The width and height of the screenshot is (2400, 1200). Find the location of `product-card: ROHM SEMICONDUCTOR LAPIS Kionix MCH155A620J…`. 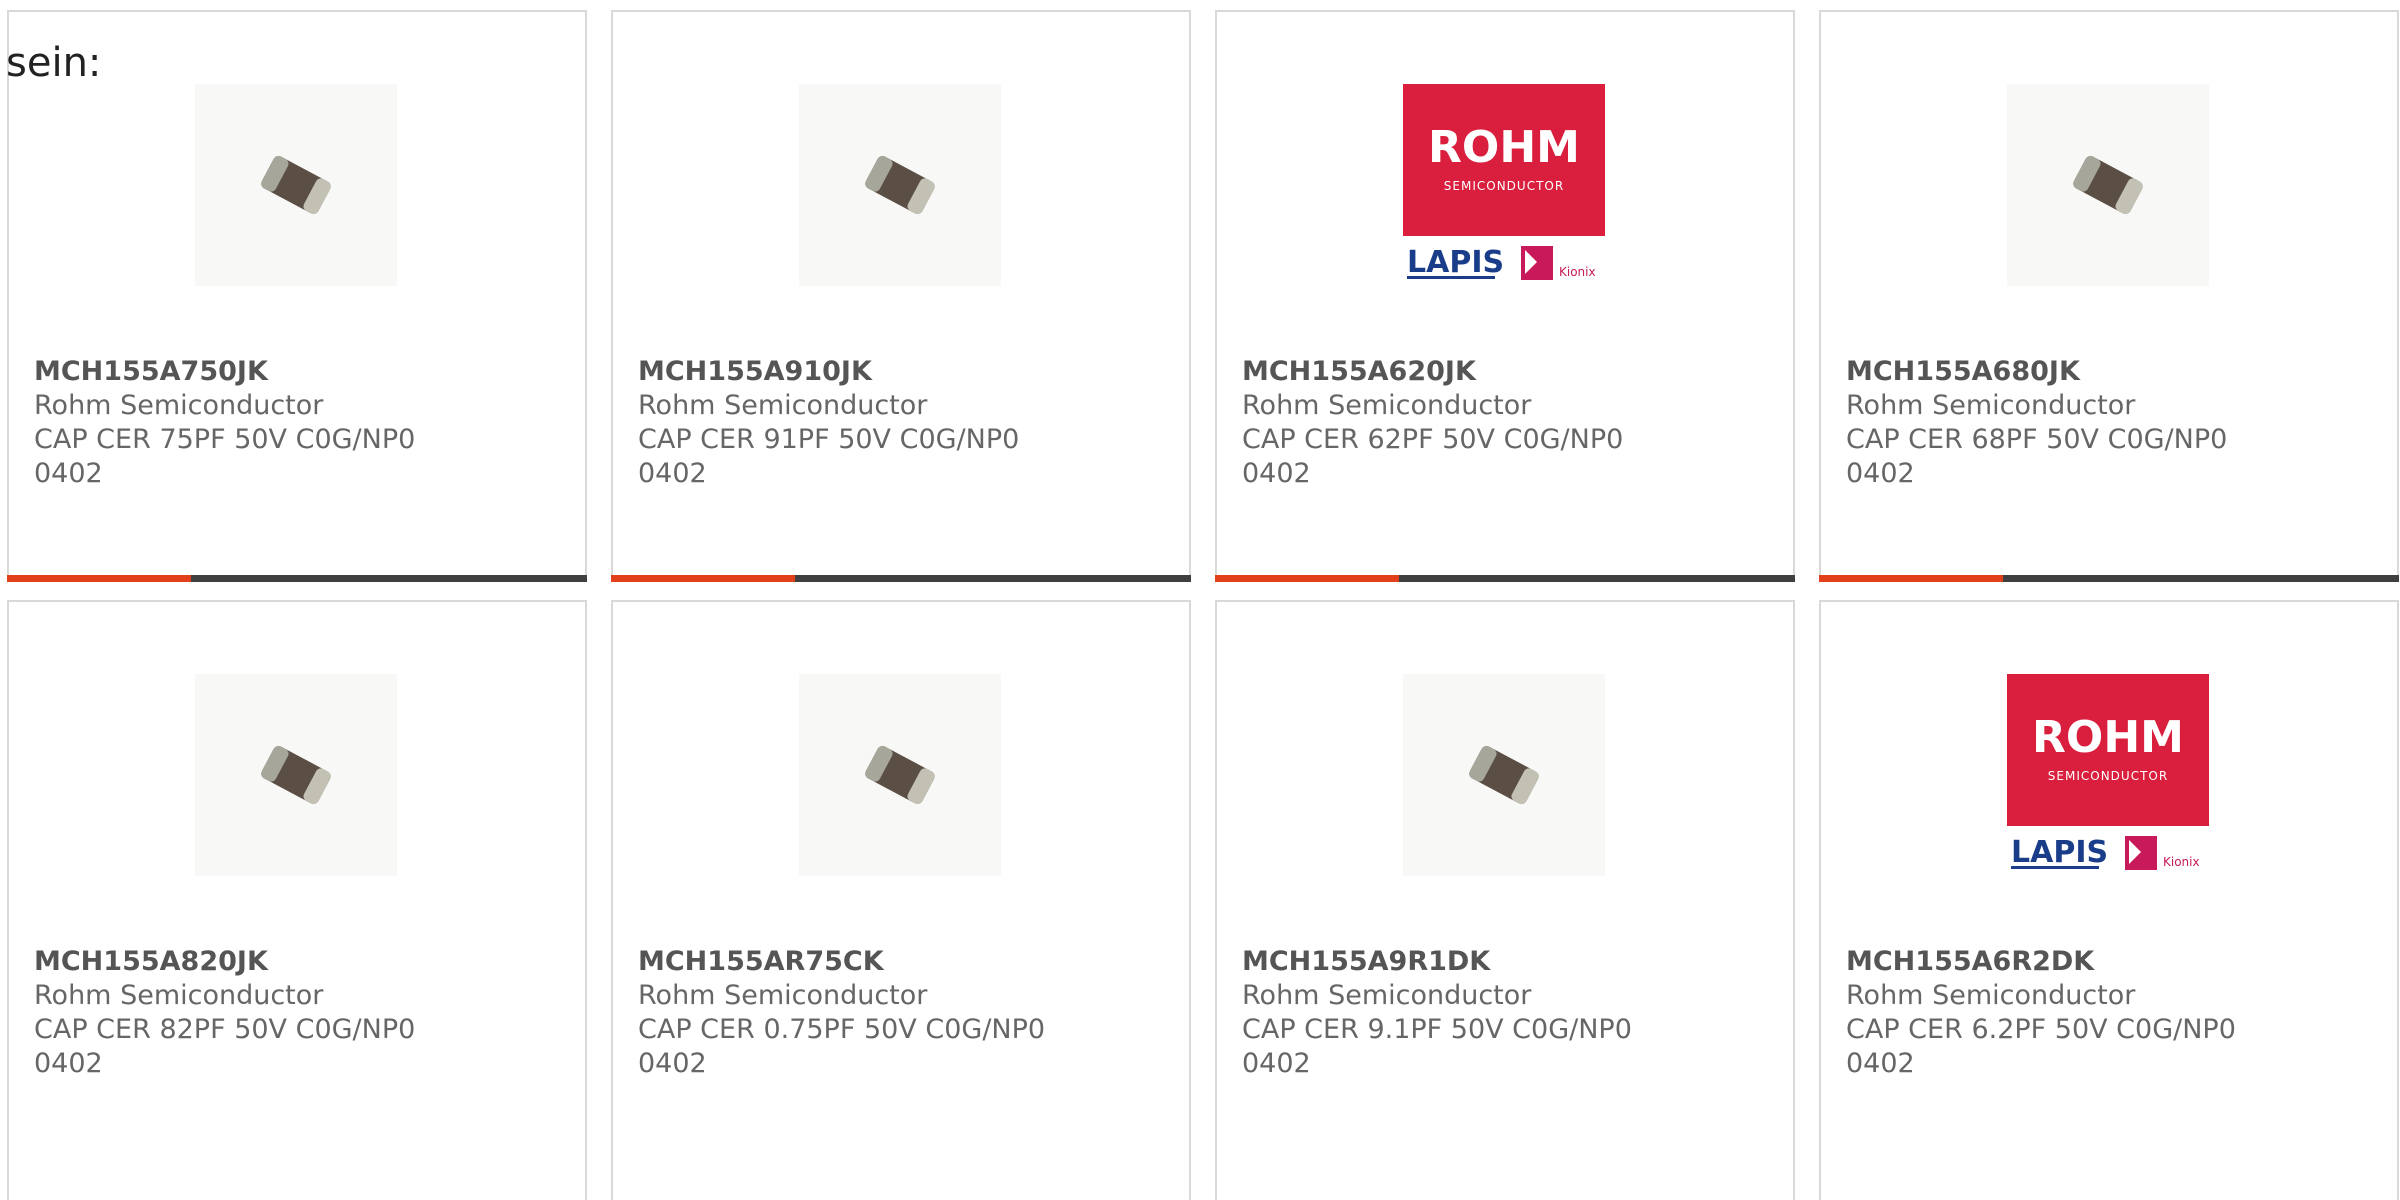

product-card: ROHM SEMICONDUCTOR LAPIS Kionix MCH155A620J… is located at coordinates (1505, 296).